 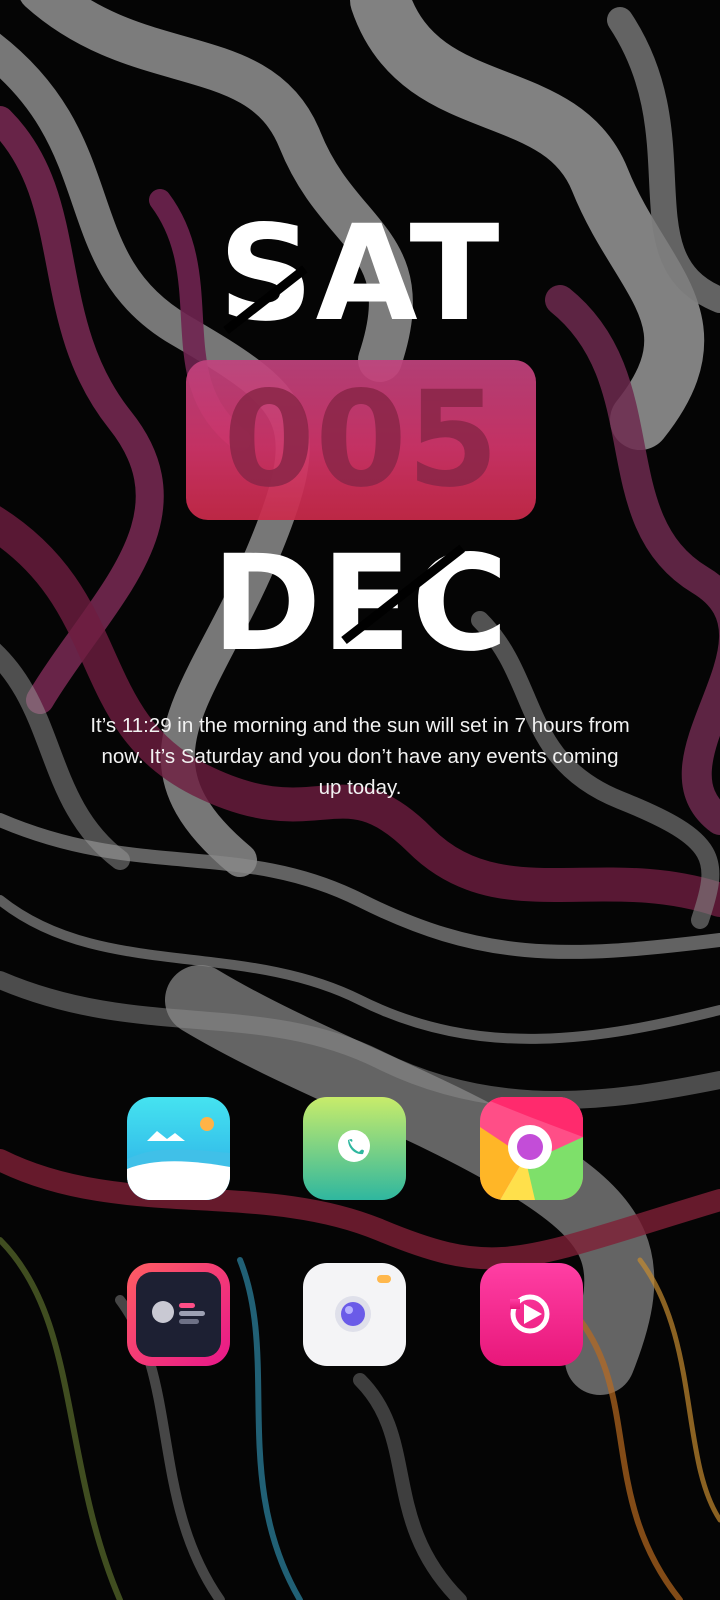 I want to click on video-player-app, so click(x=531, y=1314).